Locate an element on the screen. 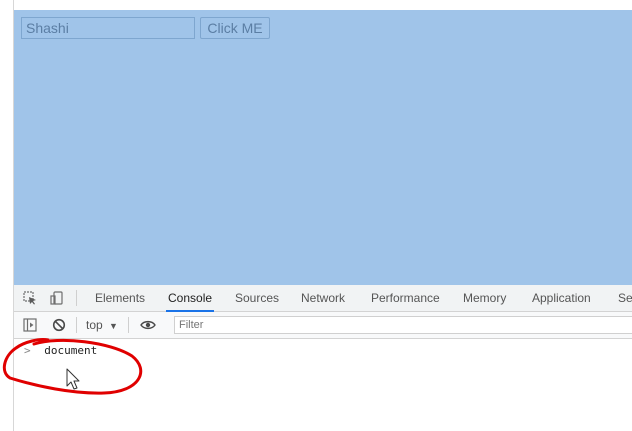 The height and width of the screenshot is (431, 632). browser-top-edge is located at coordinates (323, 5).